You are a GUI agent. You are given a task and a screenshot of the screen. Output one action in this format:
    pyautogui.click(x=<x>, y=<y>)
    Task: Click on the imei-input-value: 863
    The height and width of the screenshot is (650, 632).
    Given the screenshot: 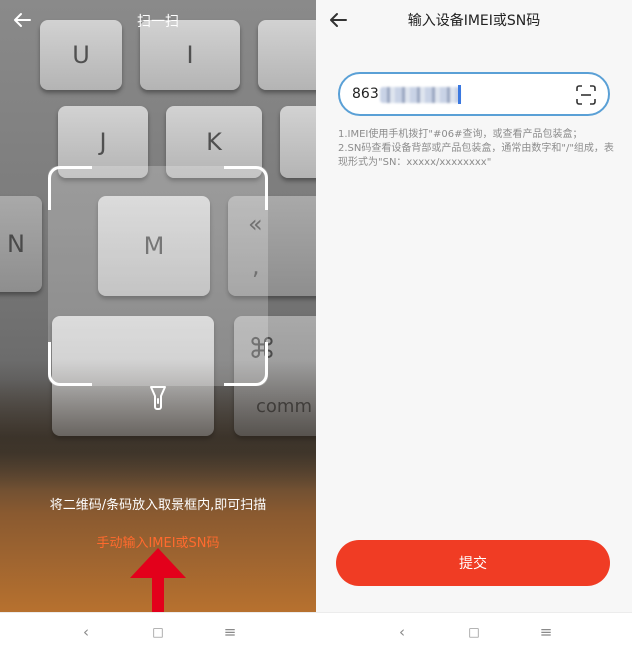 What is the action you would take?
    pyautogui.click(x=365, y=94)
    